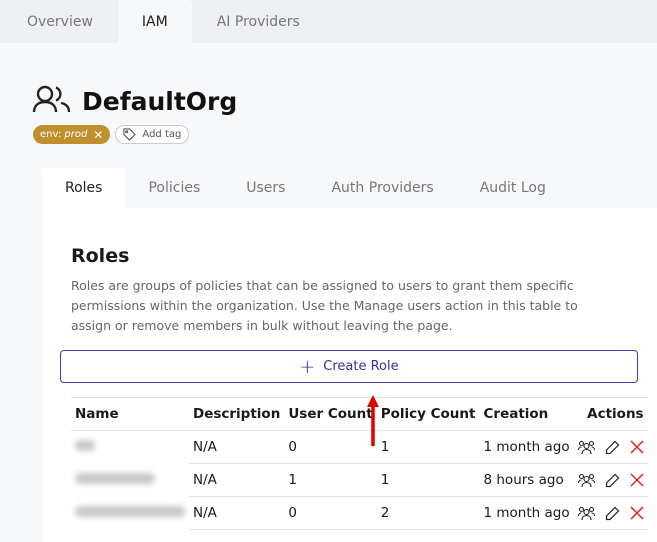  Describe the element at coordinates (307, 366) in the screenshot. I see `plus-icon: +` at that location.